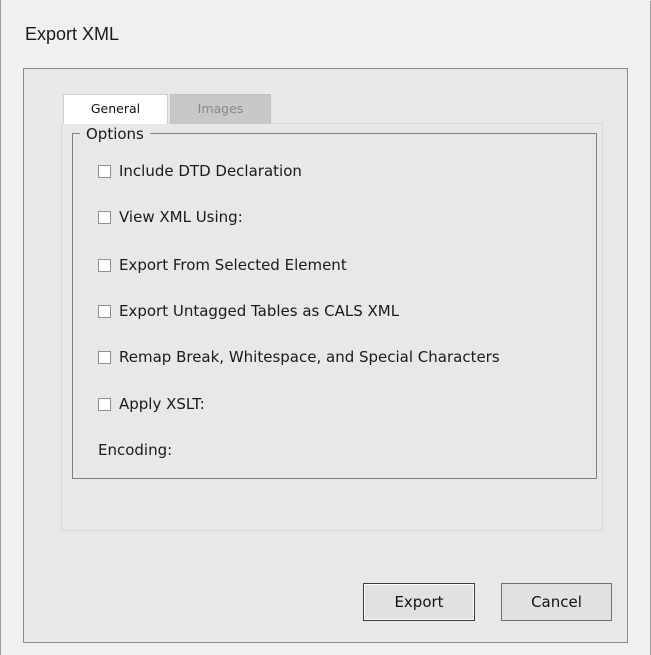 This screenshot has width=651, height=655. Describe the element at coordinates (115, 134) in the screenshot. I see `options-group-label: Options` at that location.